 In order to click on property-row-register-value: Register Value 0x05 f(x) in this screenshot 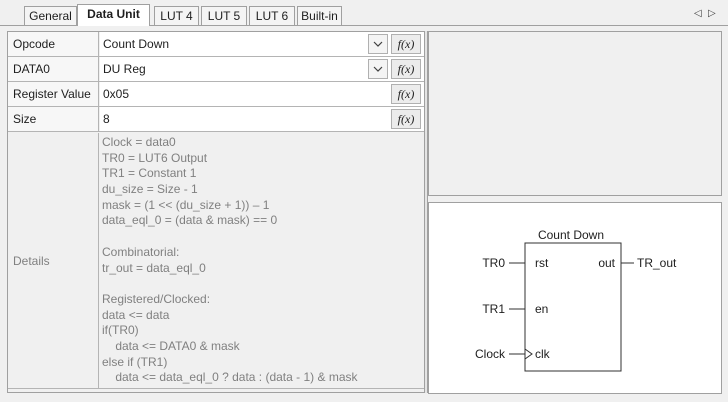, I will do `click(216, 94)`.